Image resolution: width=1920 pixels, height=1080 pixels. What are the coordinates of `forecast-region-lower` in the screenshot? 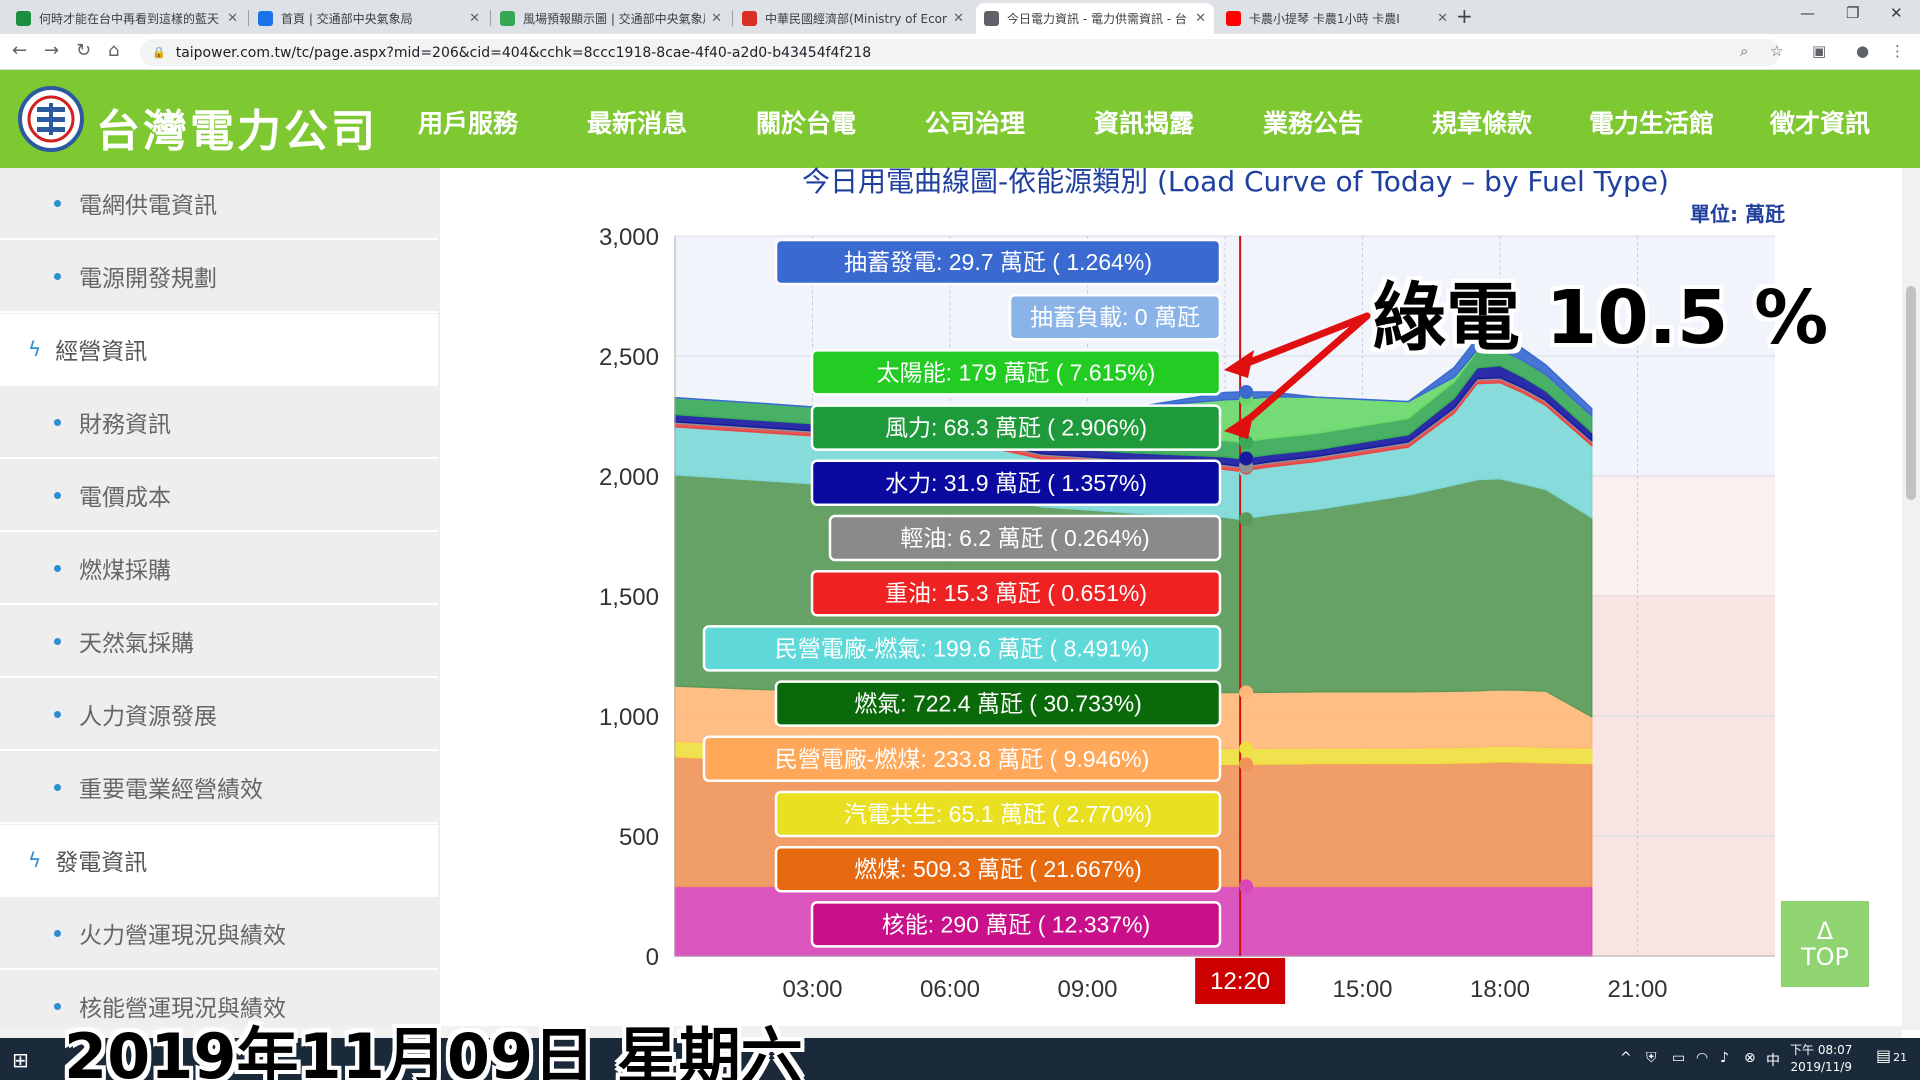 It's located at (1683, 776).